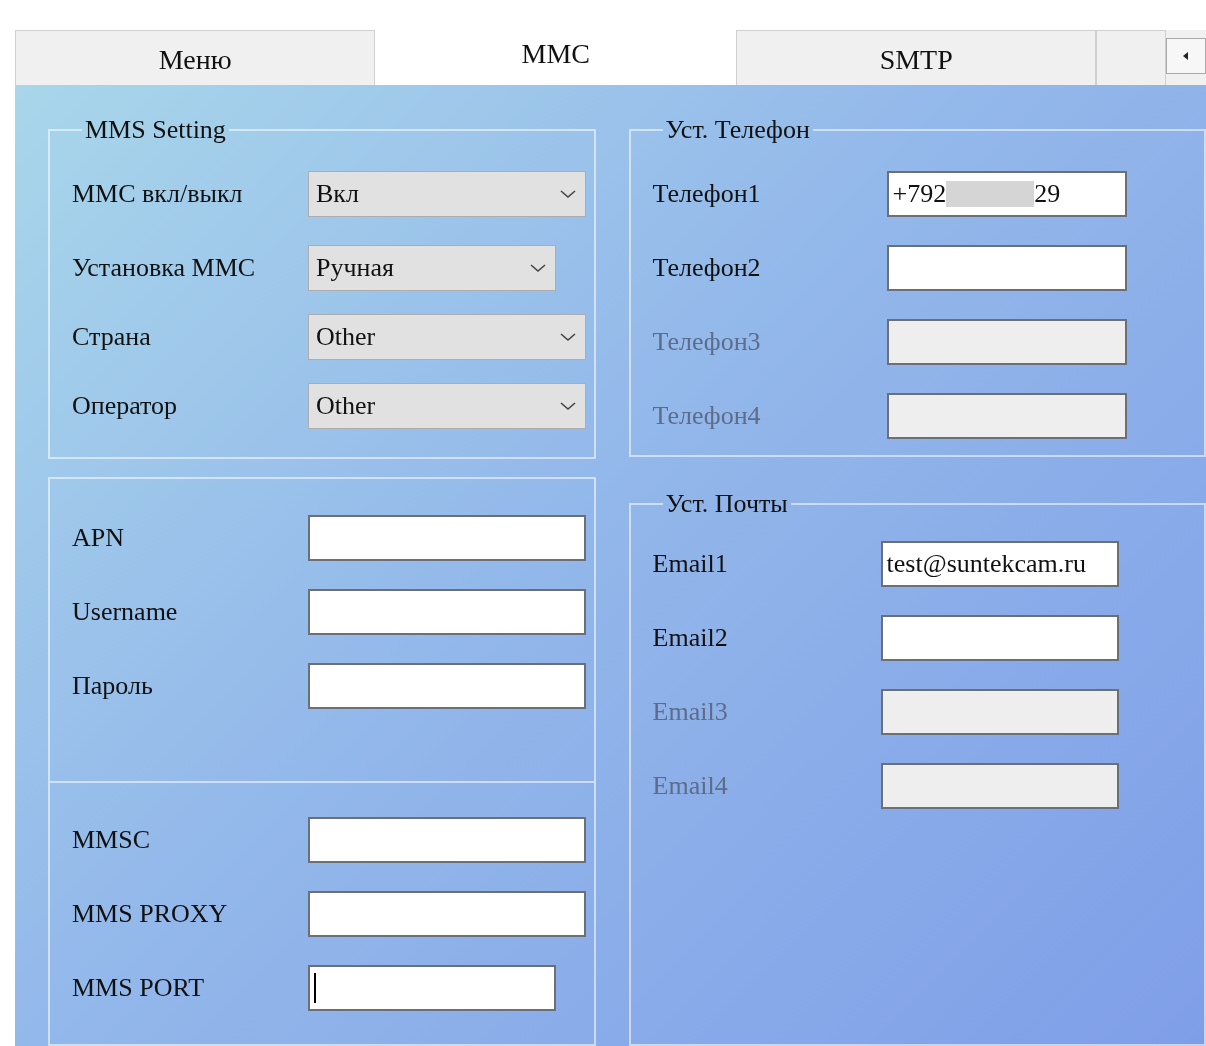 The height and width of the screenshot is (1046, 1206). Describe the element at coordinates (707, 416) in the screenshot. I see `field-label: Телефон4` at that location.